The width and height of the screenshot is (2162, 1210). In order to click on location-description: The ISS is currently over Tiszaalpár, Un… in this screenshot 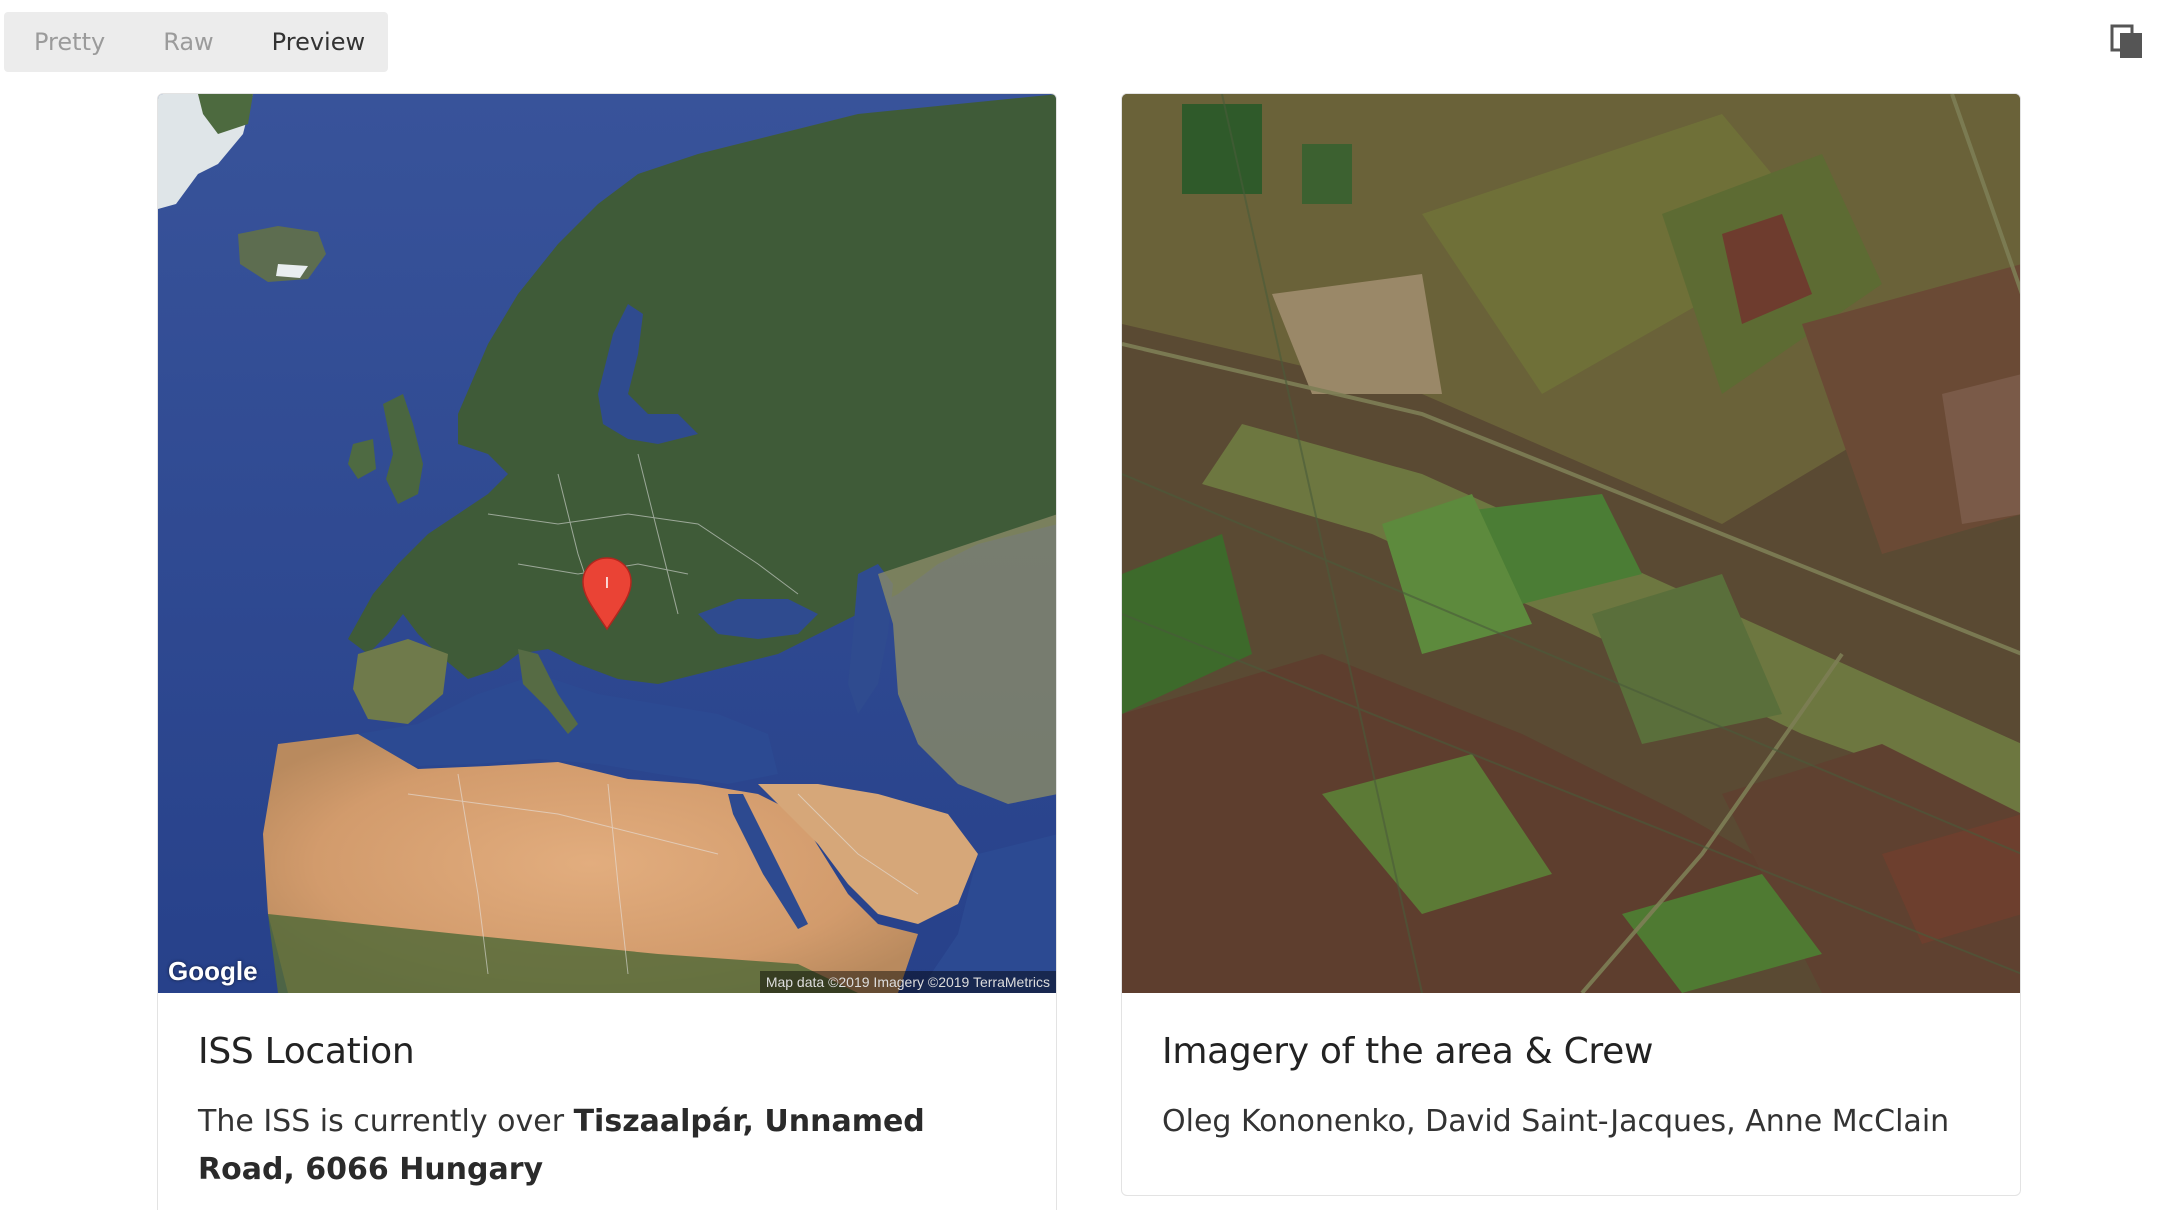, I will do `click(607, 1146)`.